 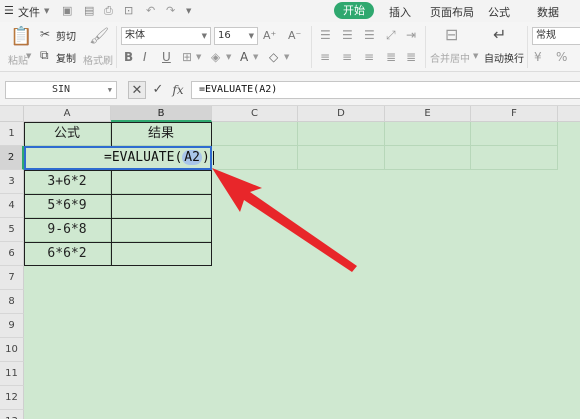 What do you see at coordinates (244, 57) in the screenshot?
I see `font-color-button: A` at bounding box center [244, 57].